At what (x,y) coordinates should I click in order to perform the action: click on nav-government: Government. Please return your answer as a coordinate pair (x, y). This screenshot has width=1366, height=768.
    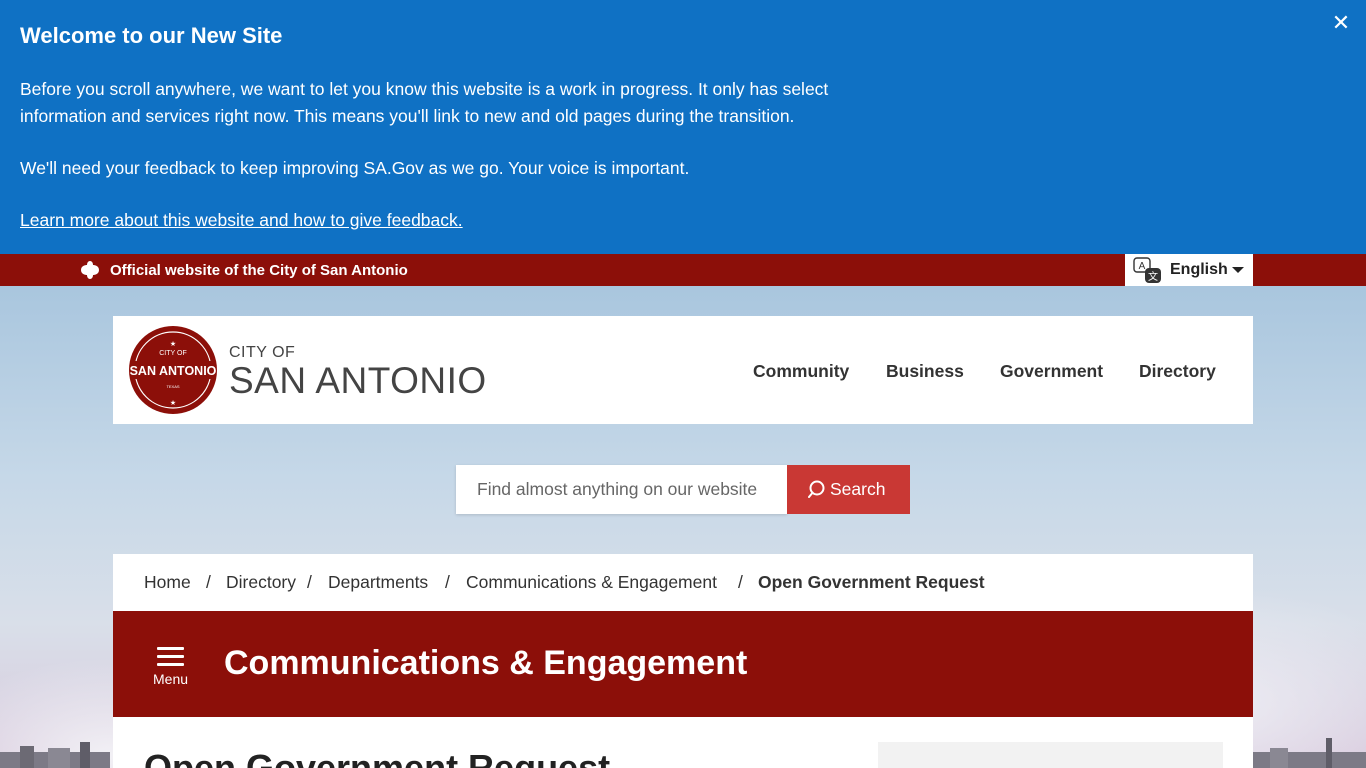
    Looking at the image, I should click on (1051, 371).